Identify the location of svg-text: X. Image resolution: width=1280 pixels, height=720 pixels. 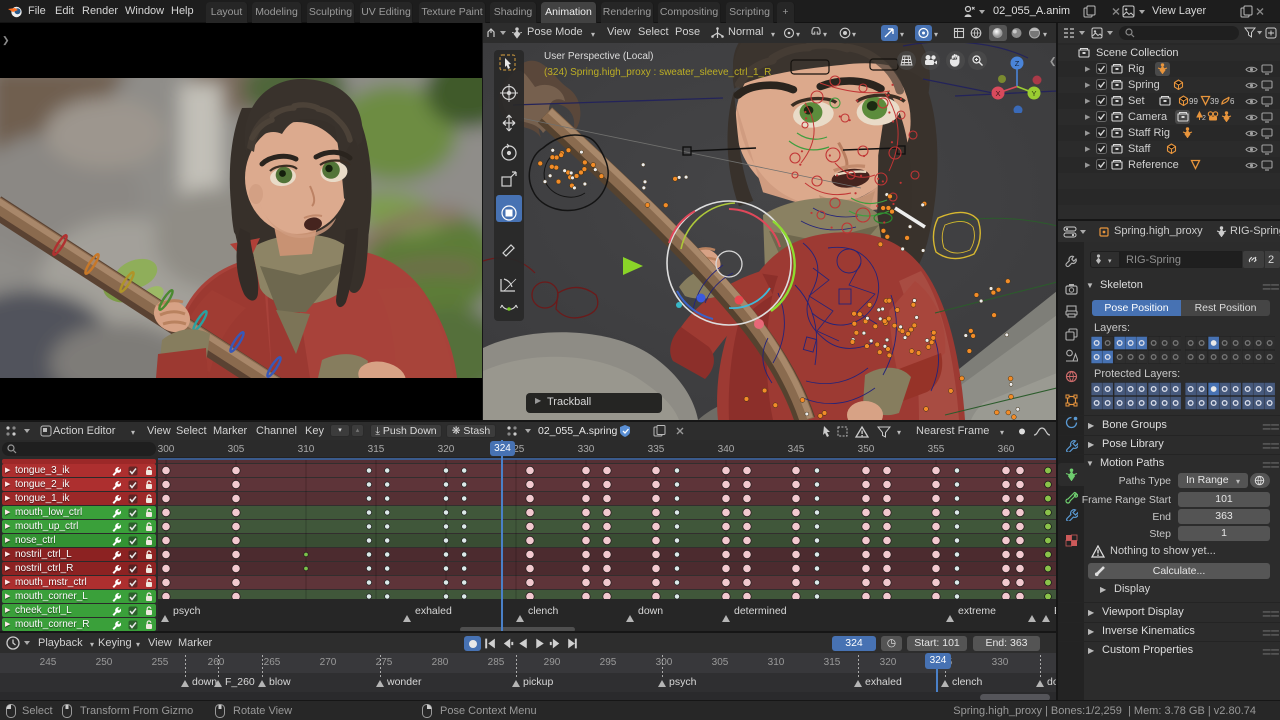
(997, 93).